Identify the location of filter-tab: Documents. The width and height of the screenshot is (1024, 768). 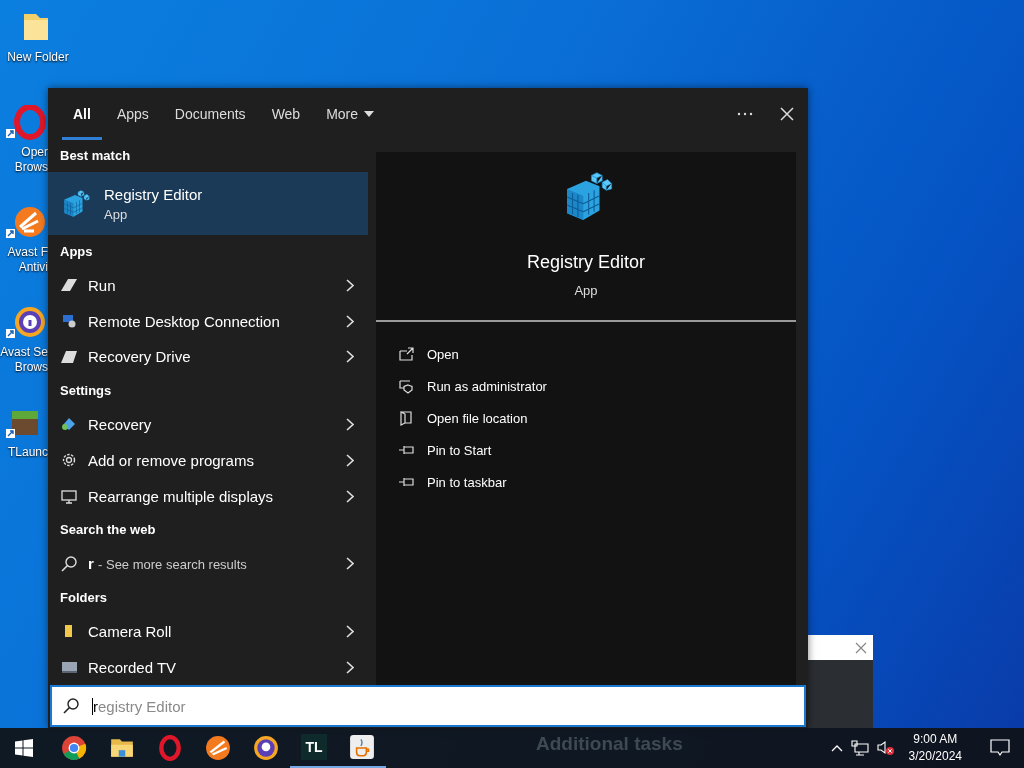
(210, 114).